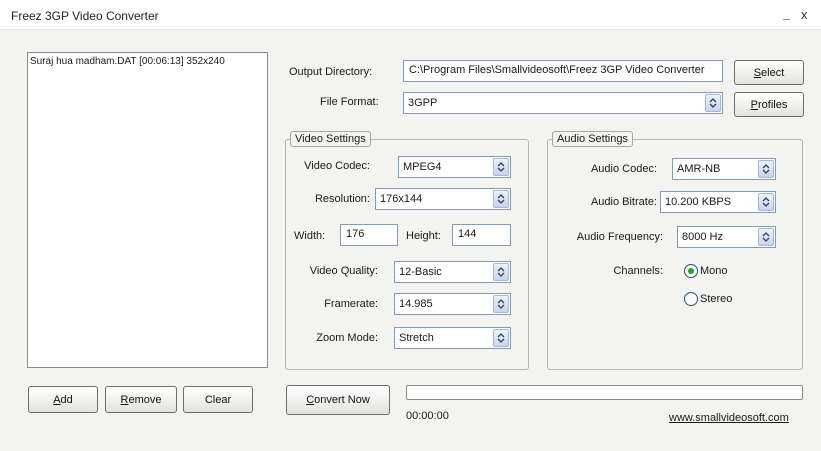  I want to click on zoom-mode-label: Zoom Mode:, so click(347, 338).